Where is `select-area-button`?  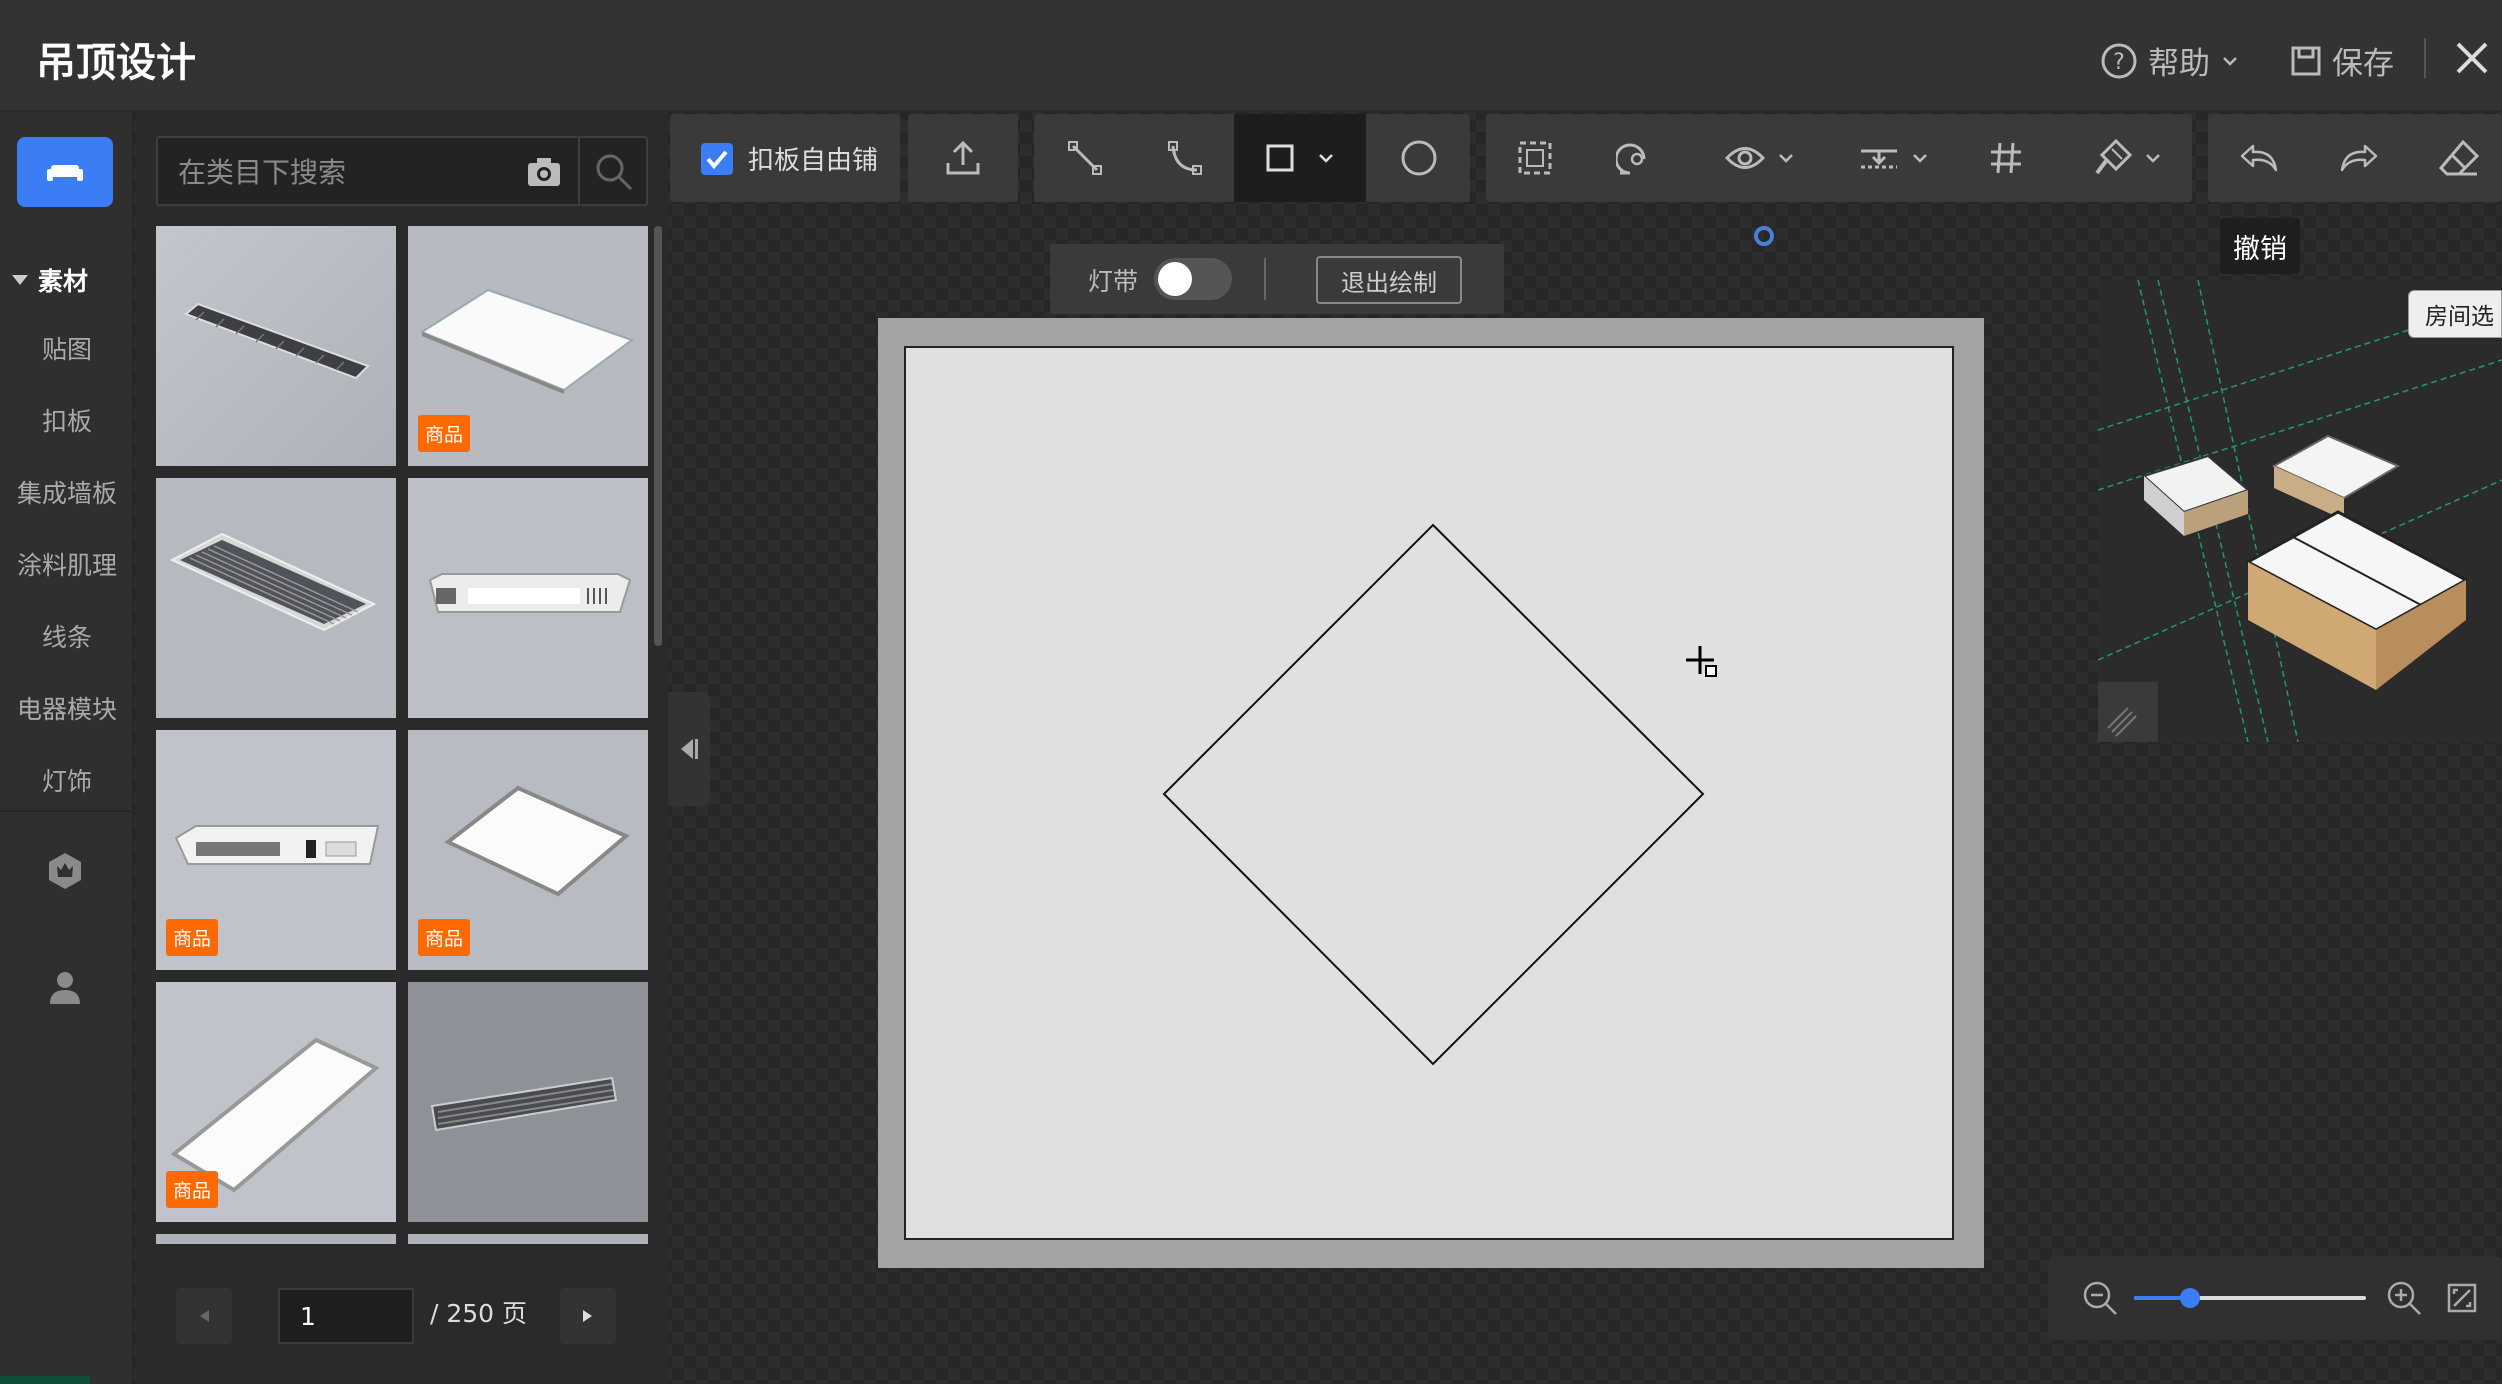
select-area-button is located at coordinates (1535, 158).